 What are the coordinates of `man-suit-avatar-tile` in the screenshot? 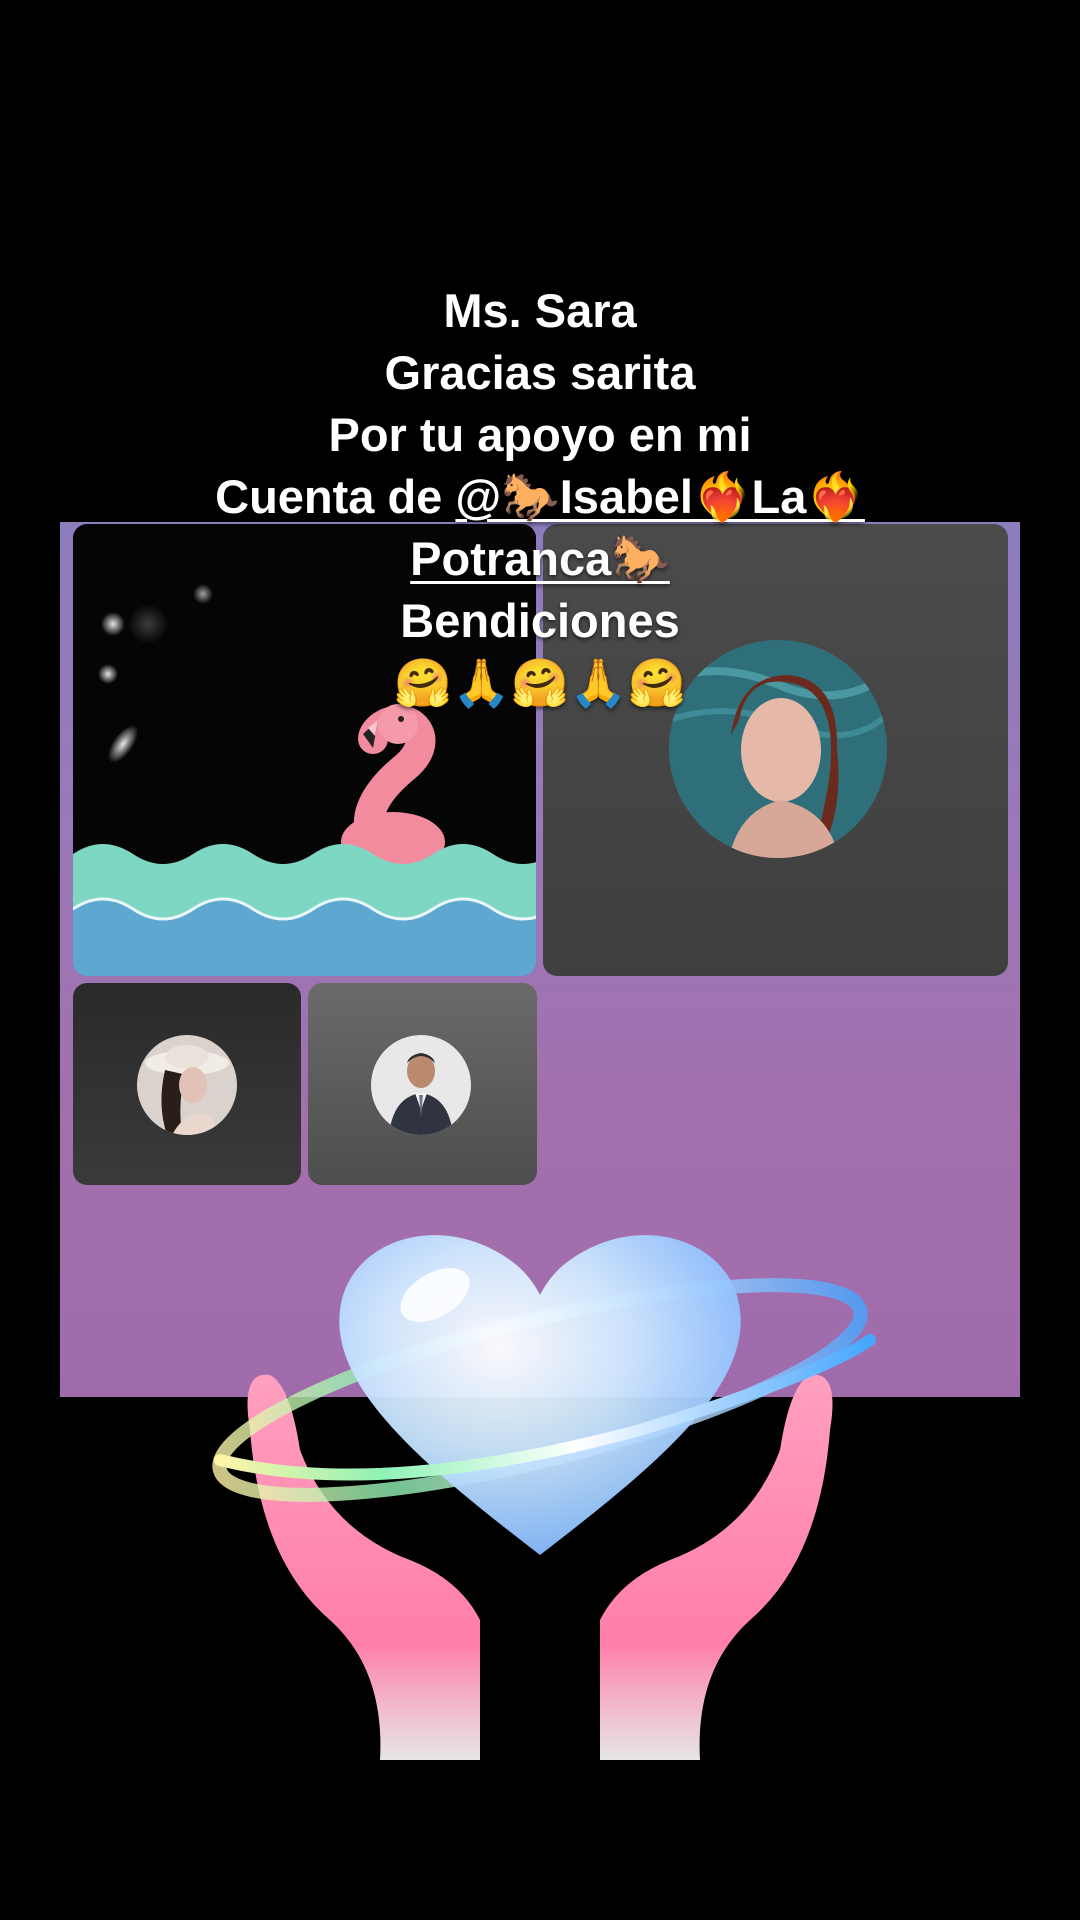 It's located at (422, 1084).